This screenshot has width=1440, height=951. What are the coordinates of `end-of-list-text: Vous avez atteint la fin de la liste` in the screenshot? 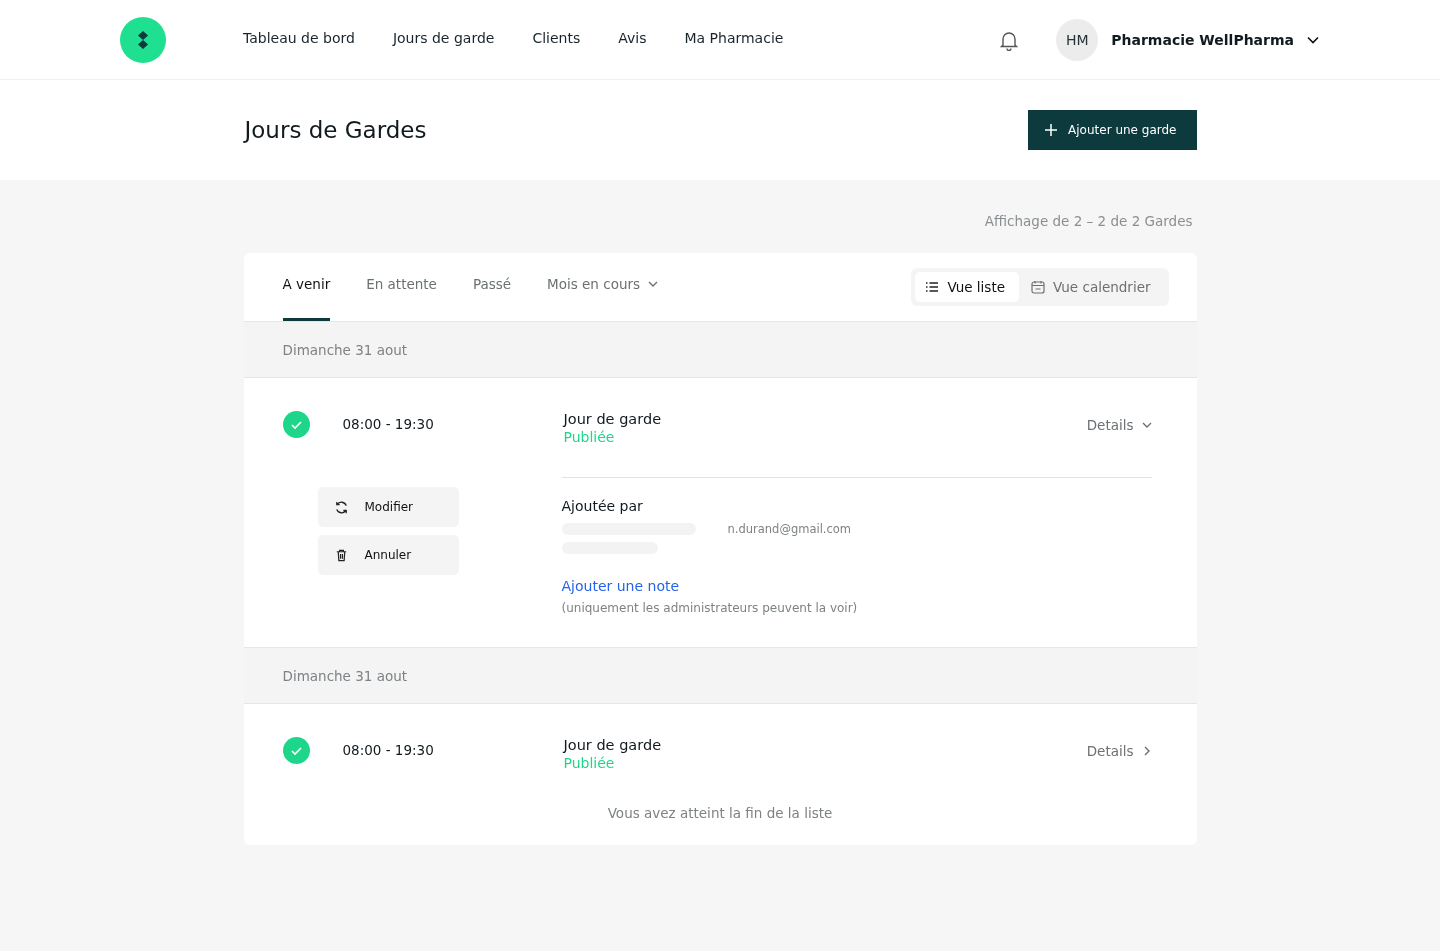 It's located at (720, 813).